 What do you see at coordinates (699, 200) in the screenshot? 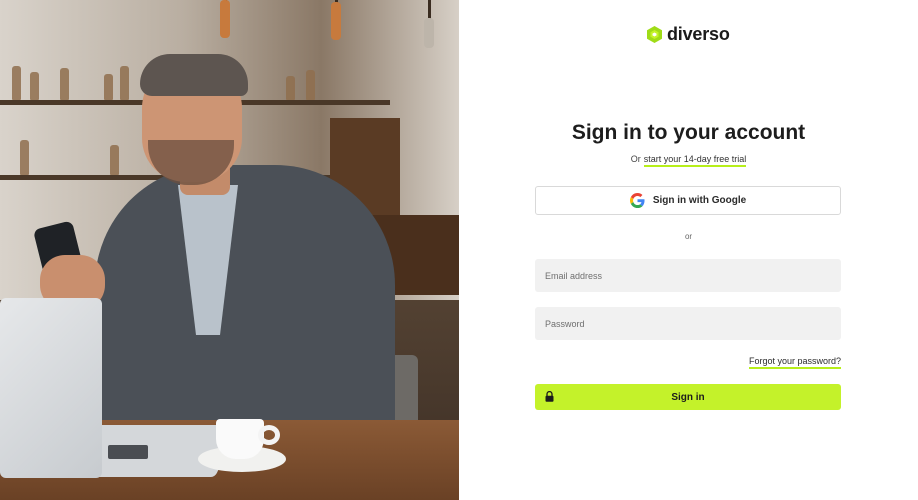
I see `google-button-label: Sign in with Google` at bounding box center [699, 200].